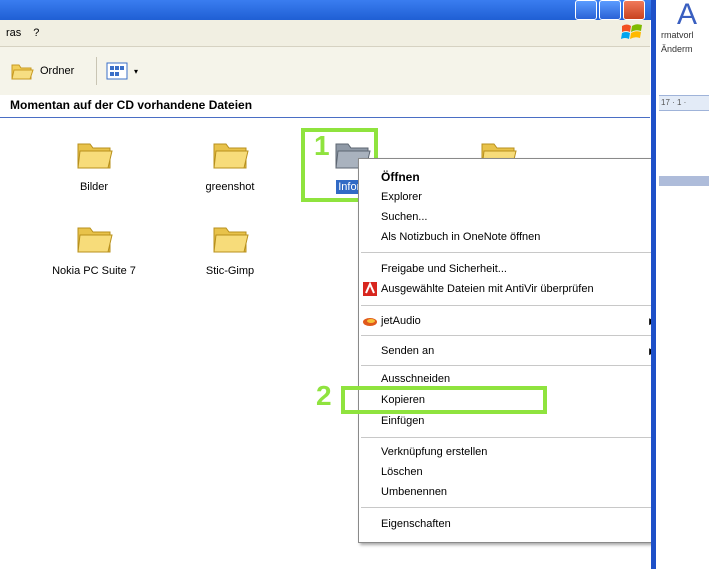 The image size is (709, 569). What do you see at coordinates (325, 71) in the screenshot?
I see `toolbar: Ordner ▾` at bounding box center [325, 71].